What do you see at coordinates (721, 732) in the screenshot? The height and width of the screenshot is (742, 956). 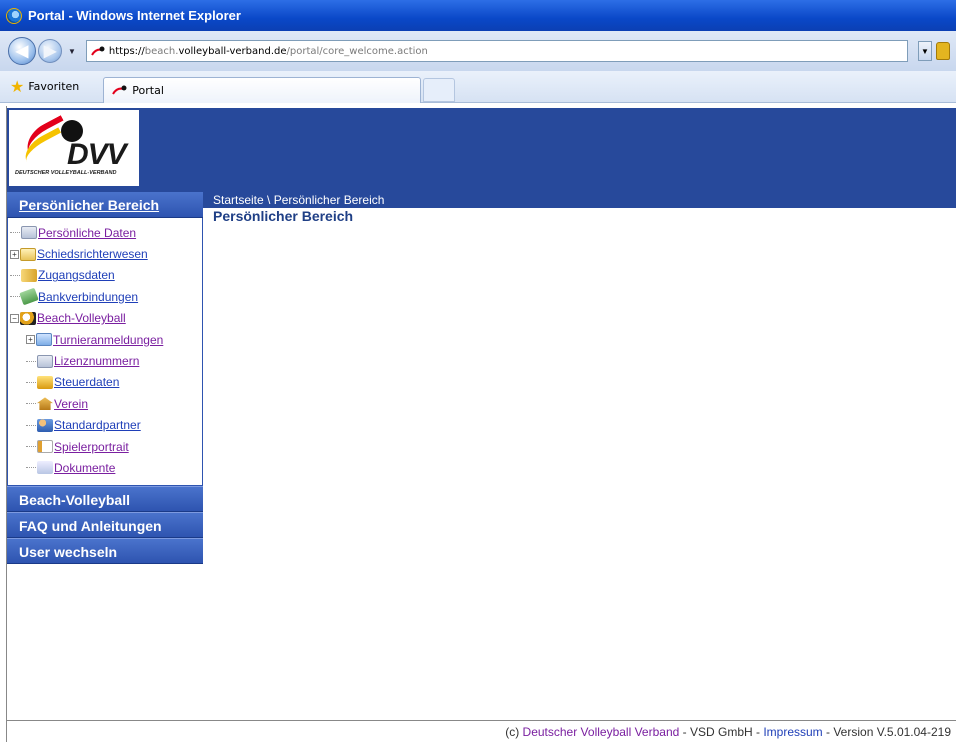 I see `footer-company: - VSD GmbH -` at bounding box center [721, 732].